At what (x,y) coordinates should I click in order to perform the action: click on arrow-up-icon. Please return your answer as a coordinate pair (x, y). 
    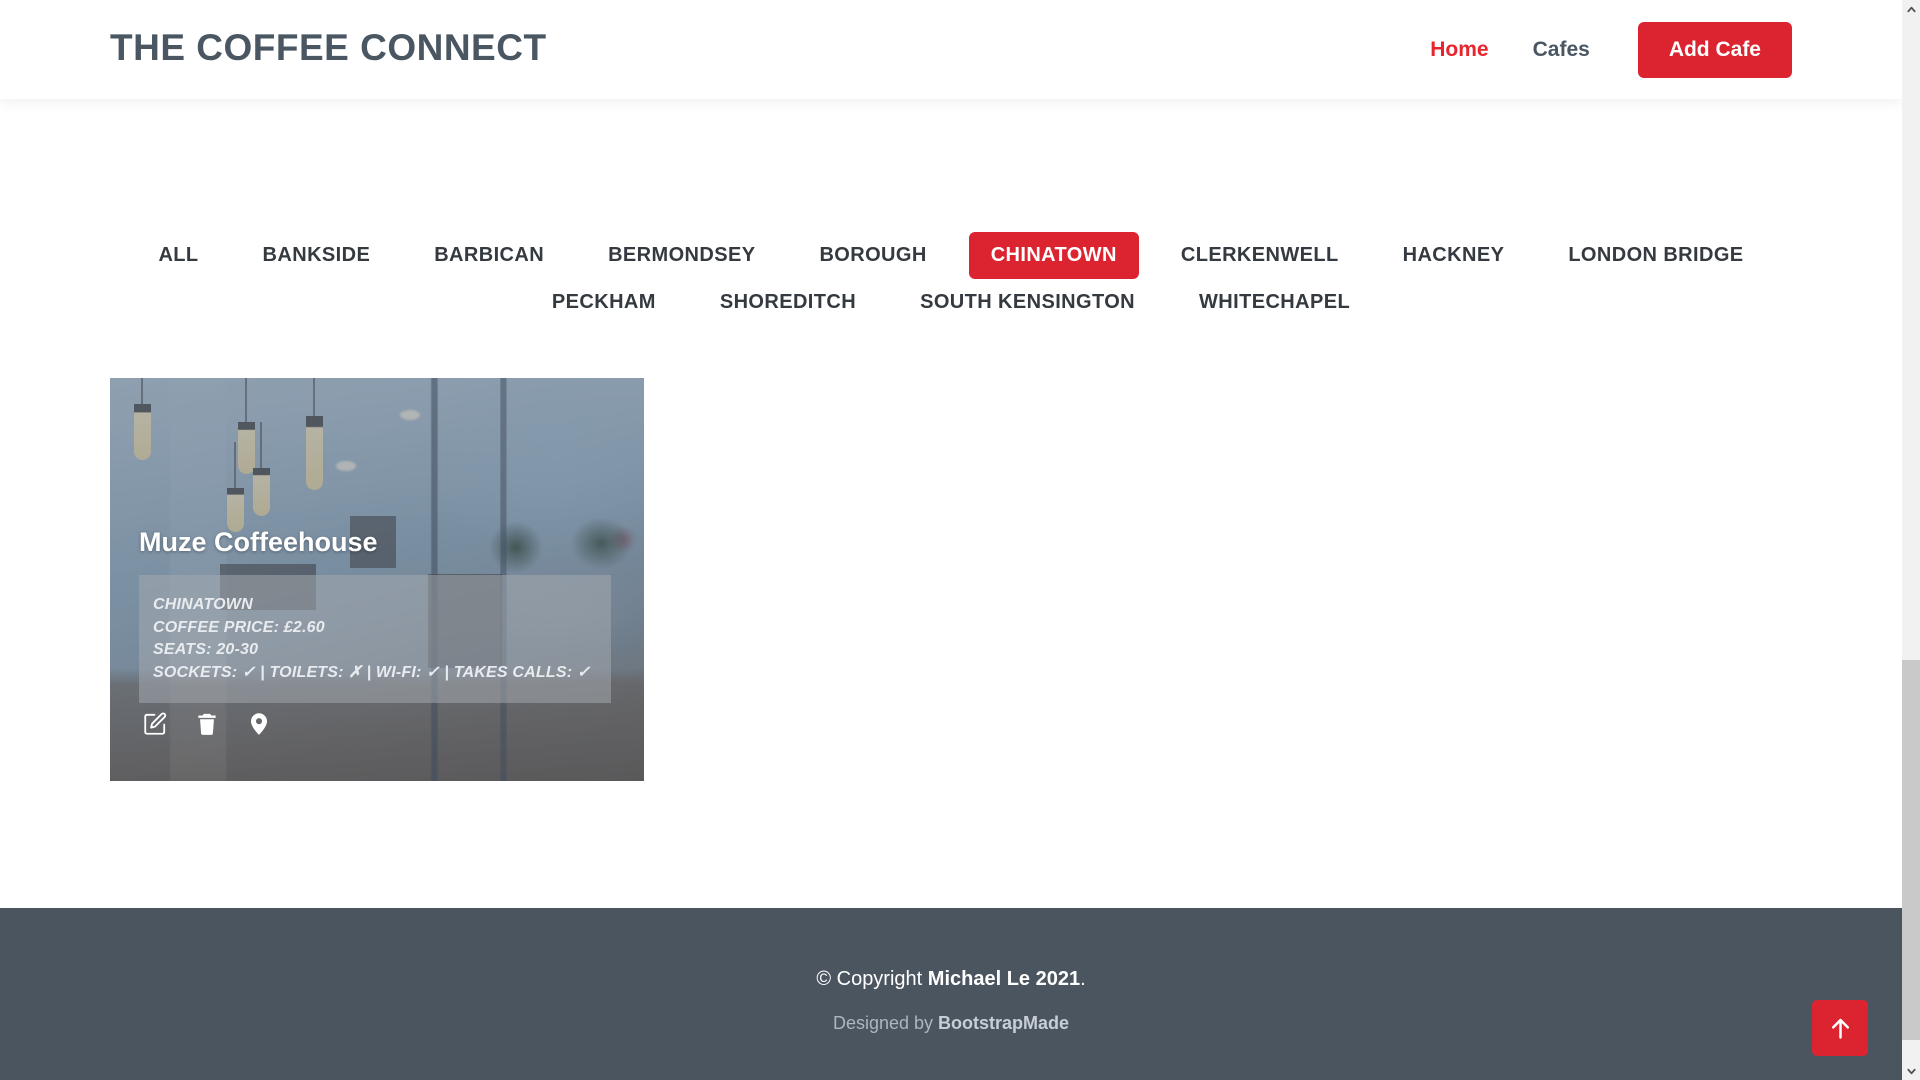
    Looking at the image, I should click on (1840, 1028).